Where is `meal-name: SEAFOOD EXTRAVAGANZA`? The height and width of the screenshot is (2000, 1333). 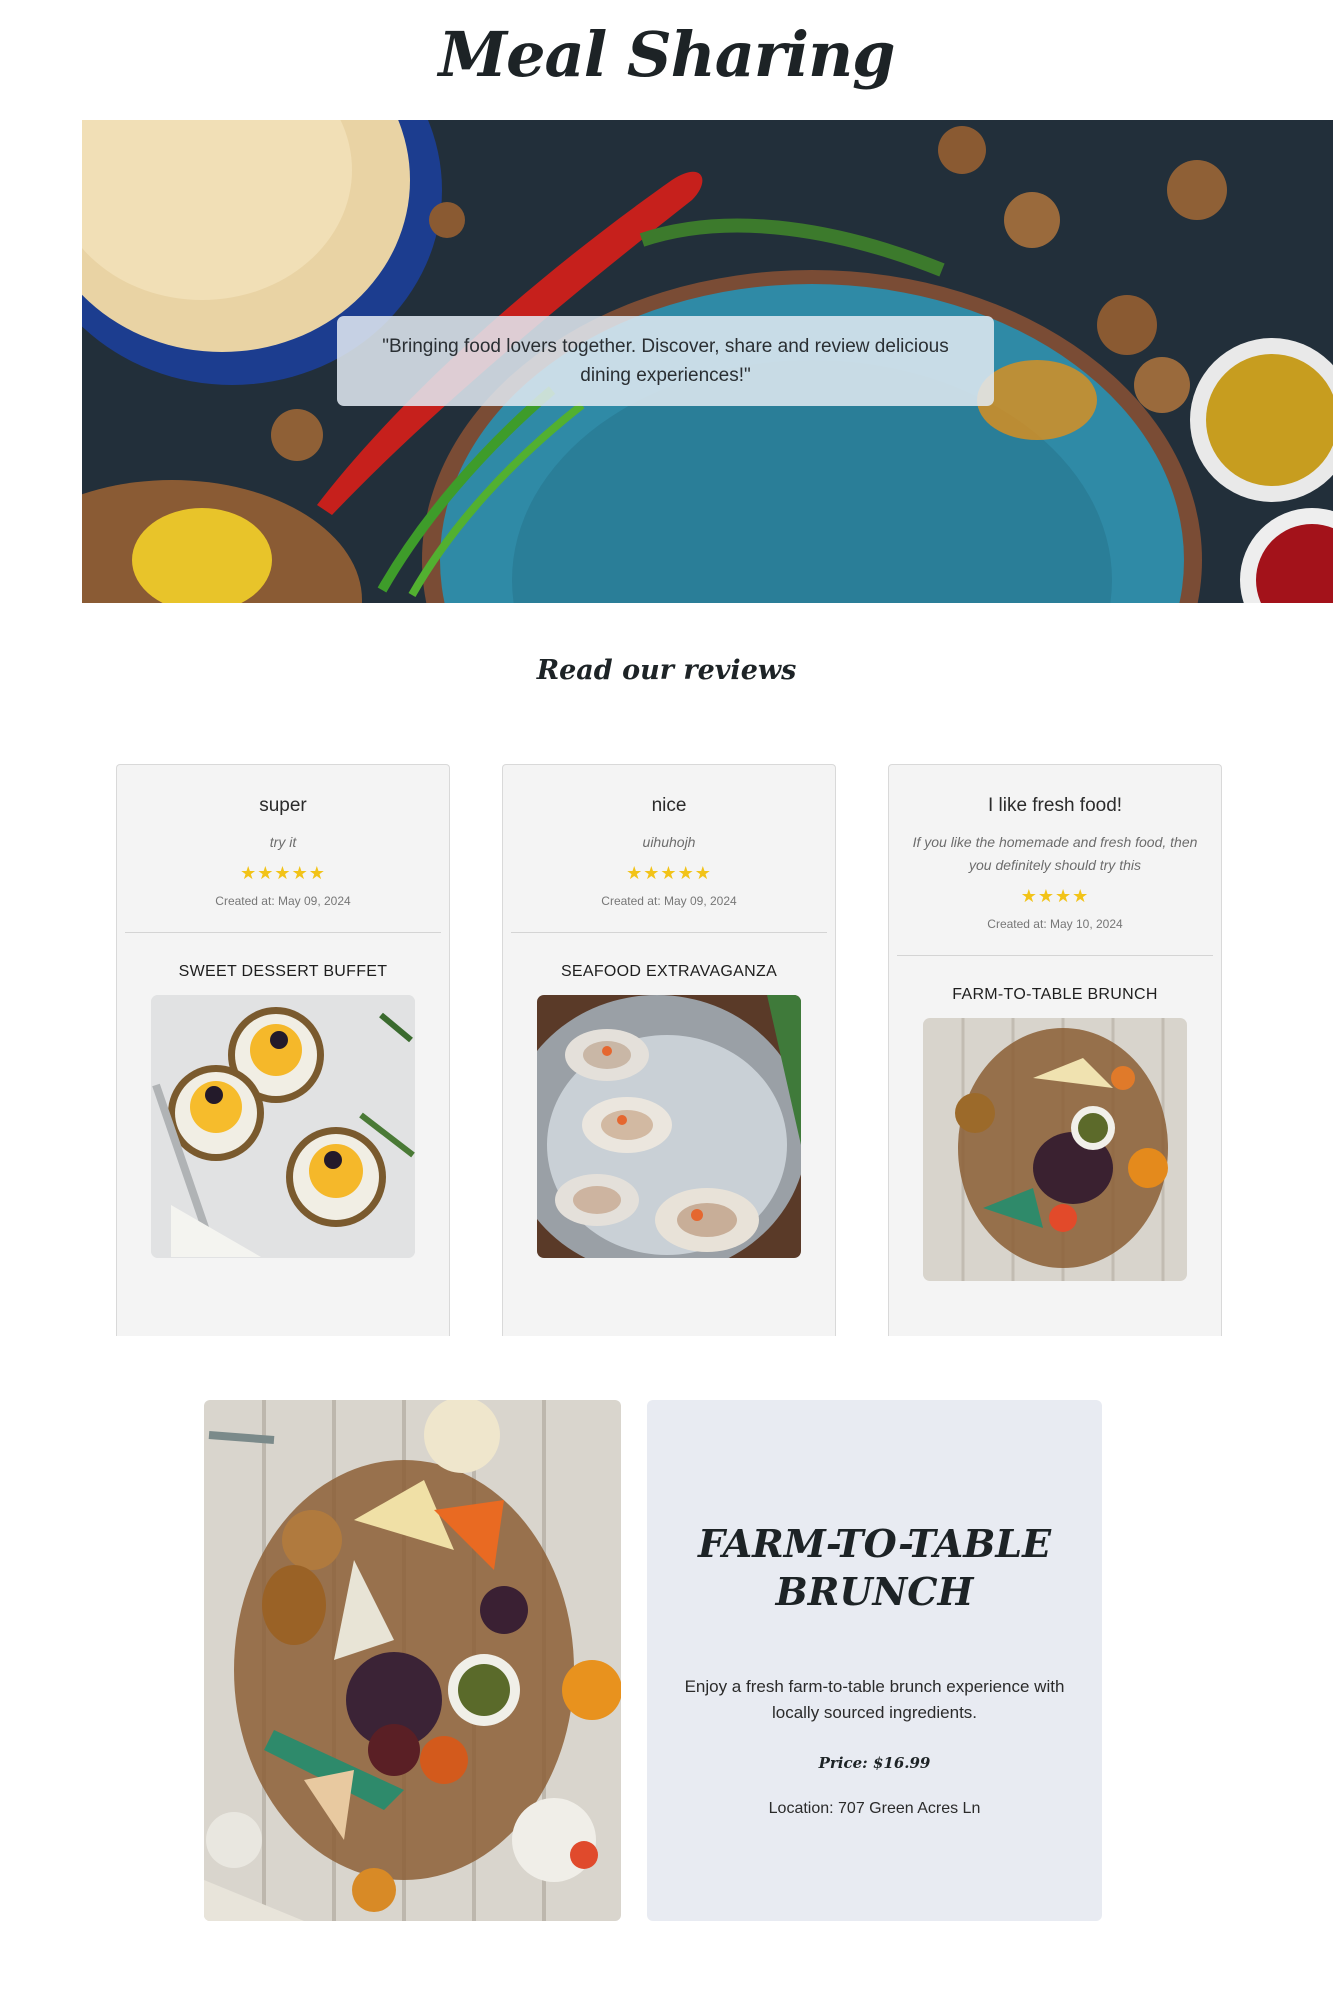
meal-name: SEAFOOD EXTRAVAGANZA is located at coordinates (669, 972).